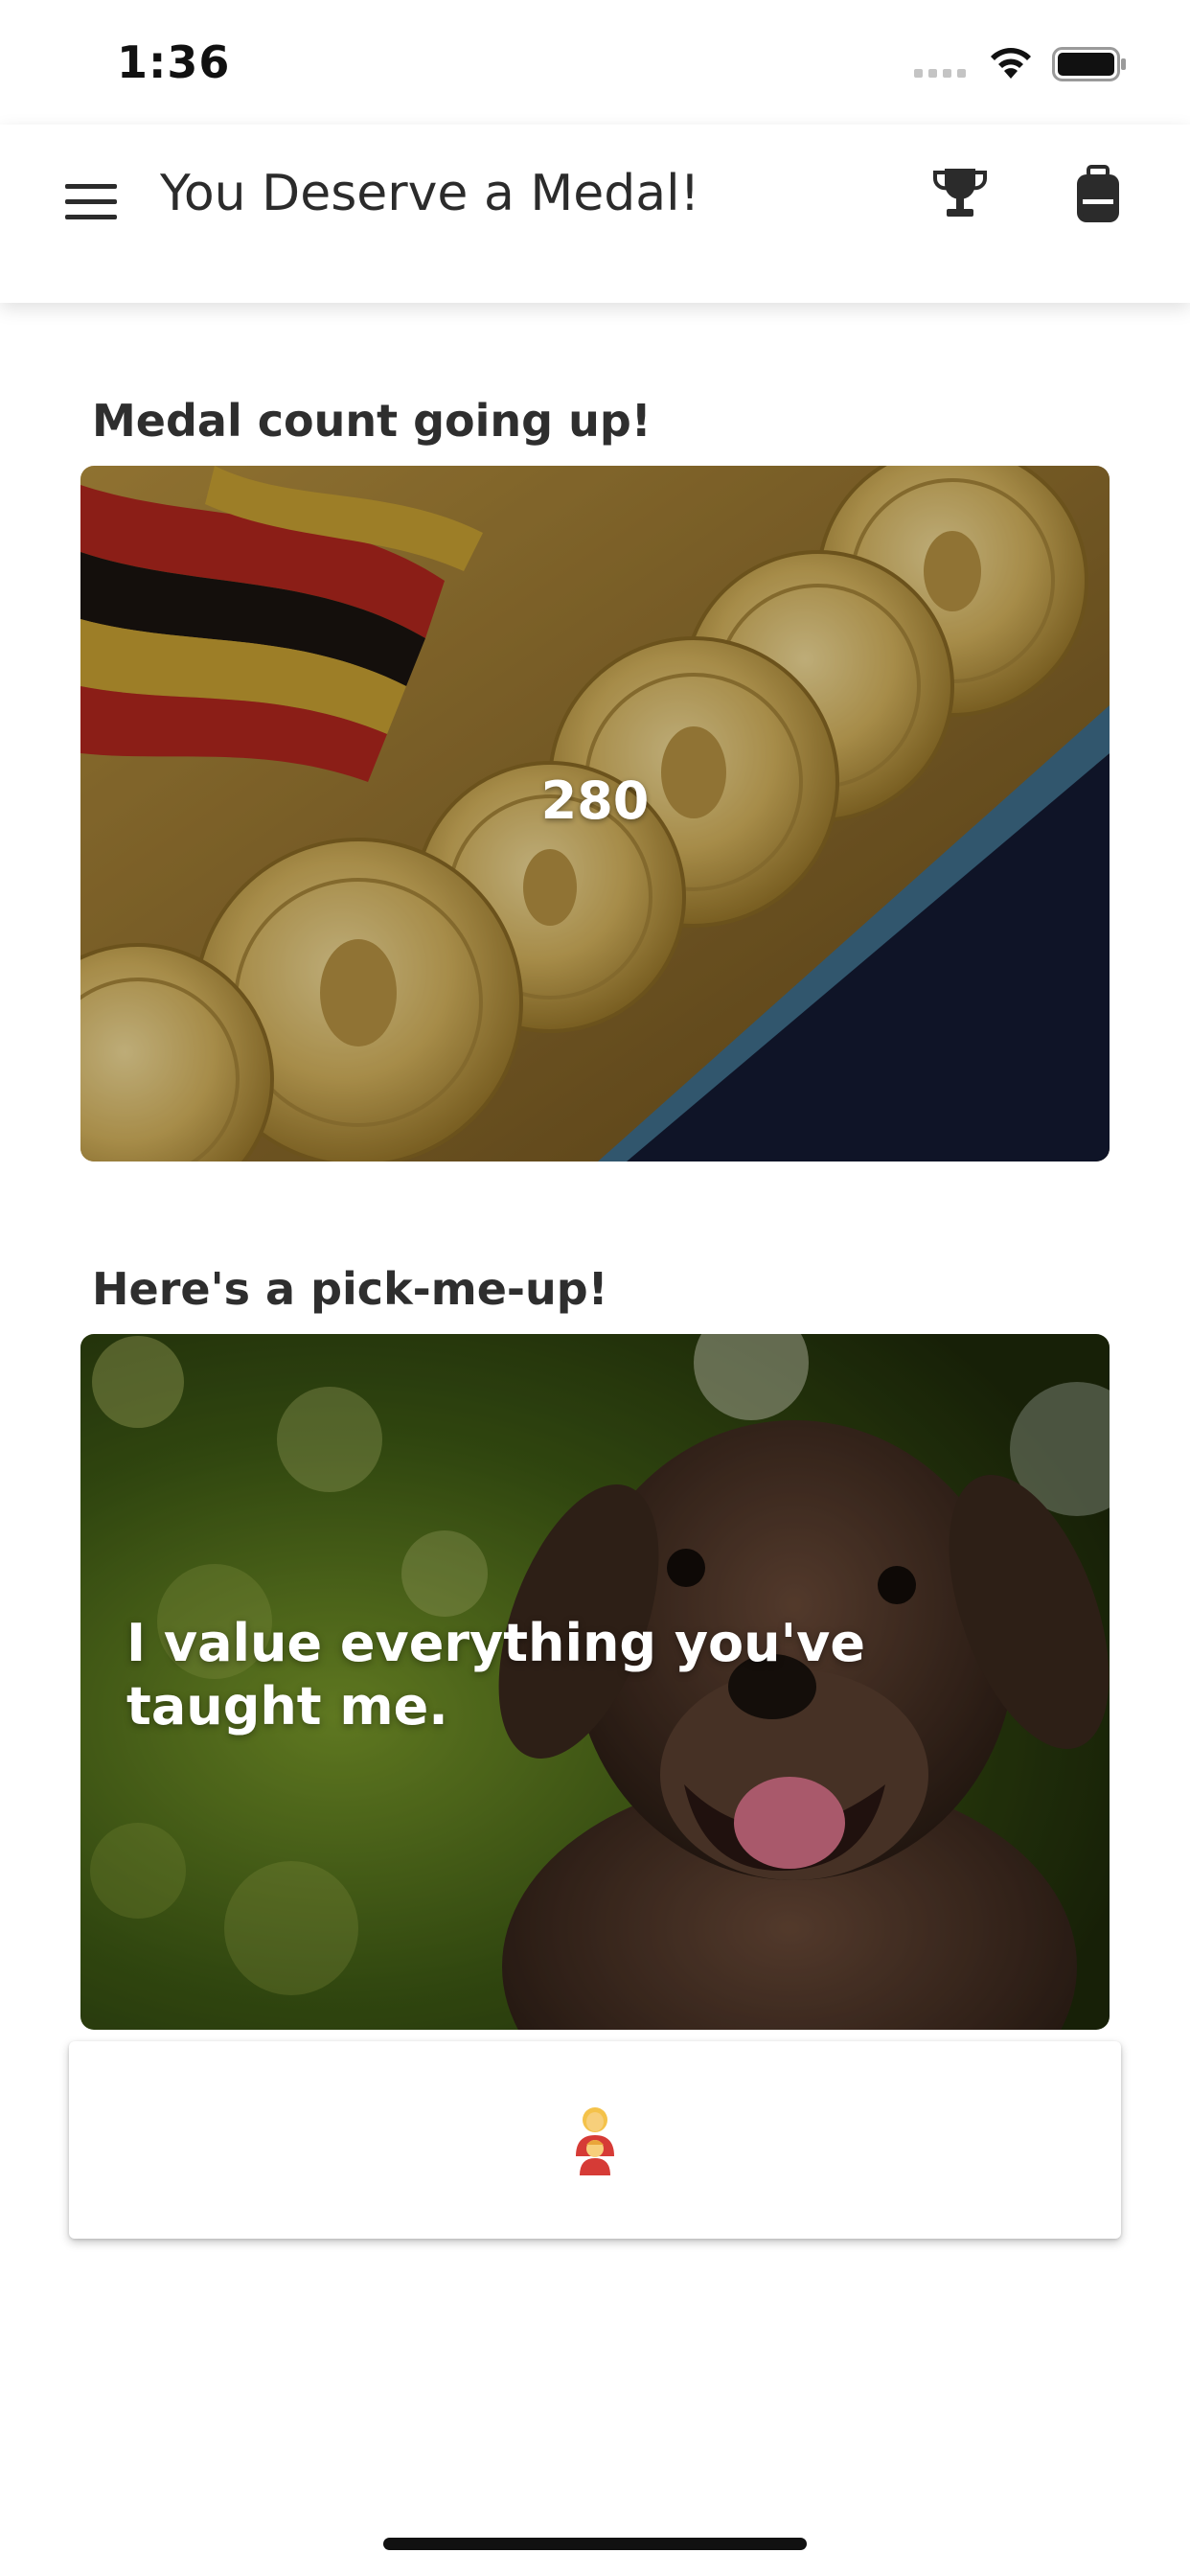  I want to click on family-icon, so click(595, 2141).